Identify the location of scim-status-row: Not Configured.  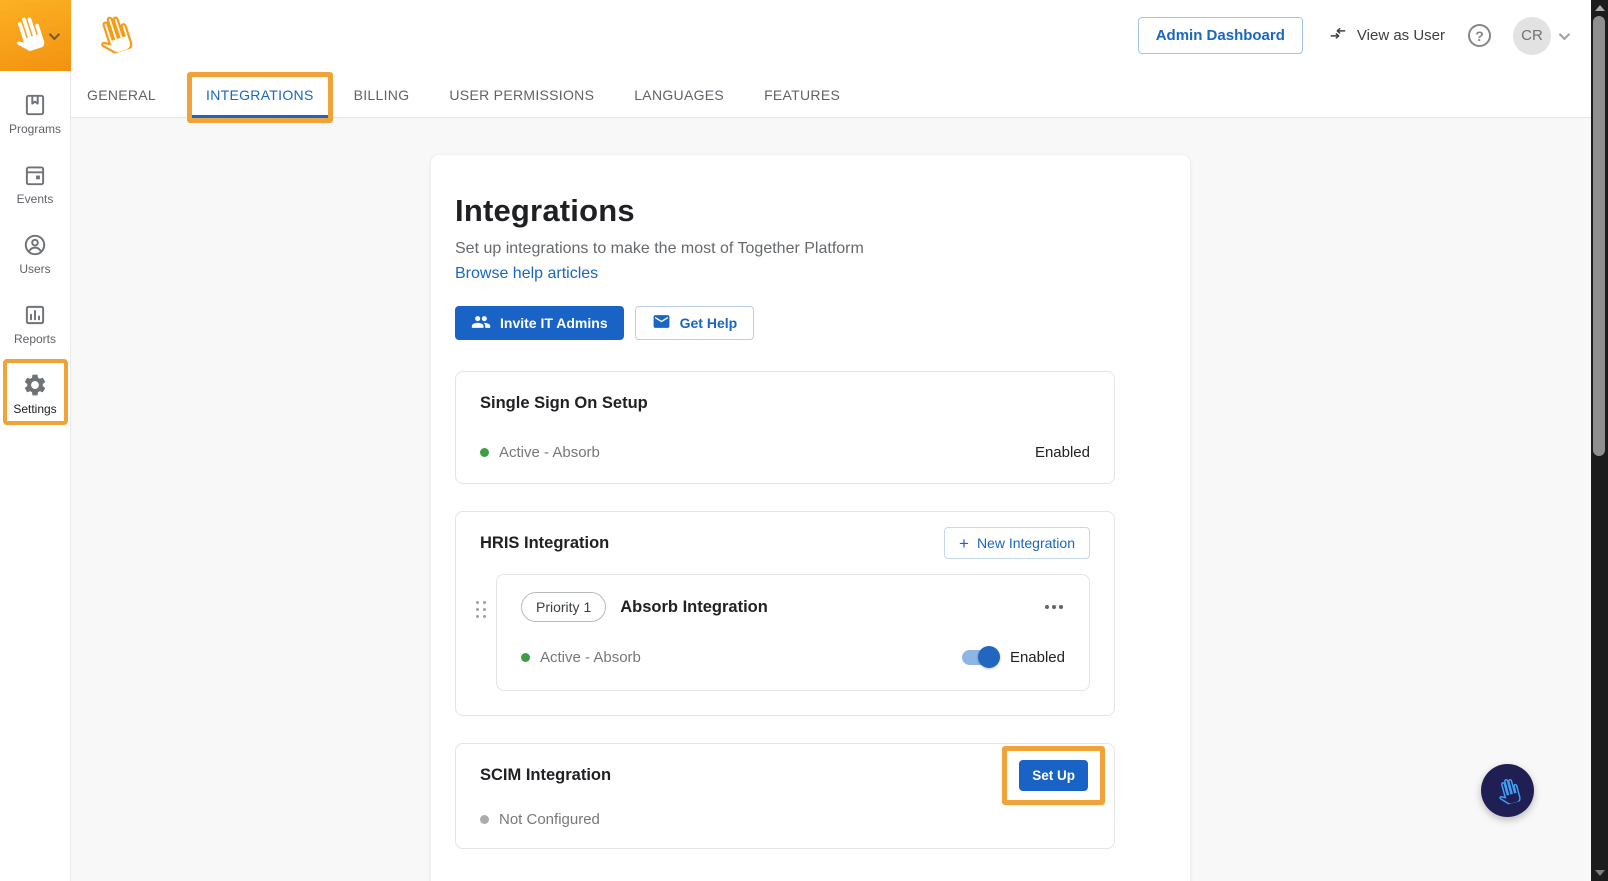
(785, 819).